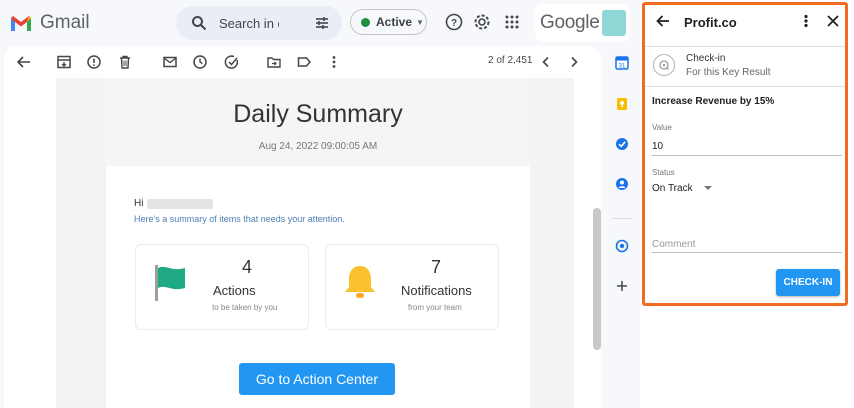  I want to click on redacted-name, so click(180, 203).